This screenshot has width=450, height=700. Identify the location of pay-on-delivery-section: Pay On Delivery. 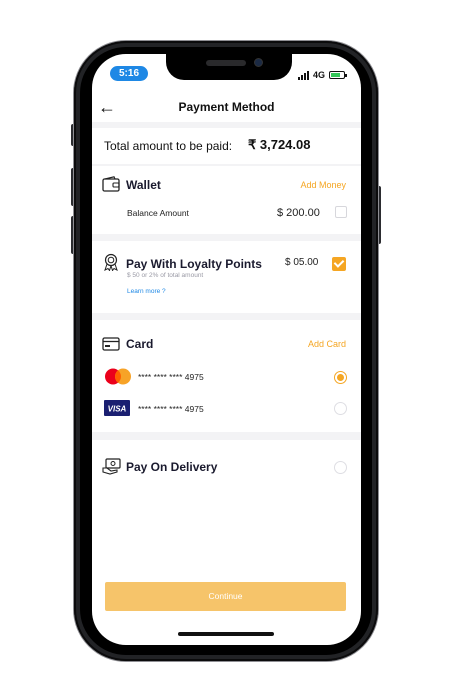
(226, 506).